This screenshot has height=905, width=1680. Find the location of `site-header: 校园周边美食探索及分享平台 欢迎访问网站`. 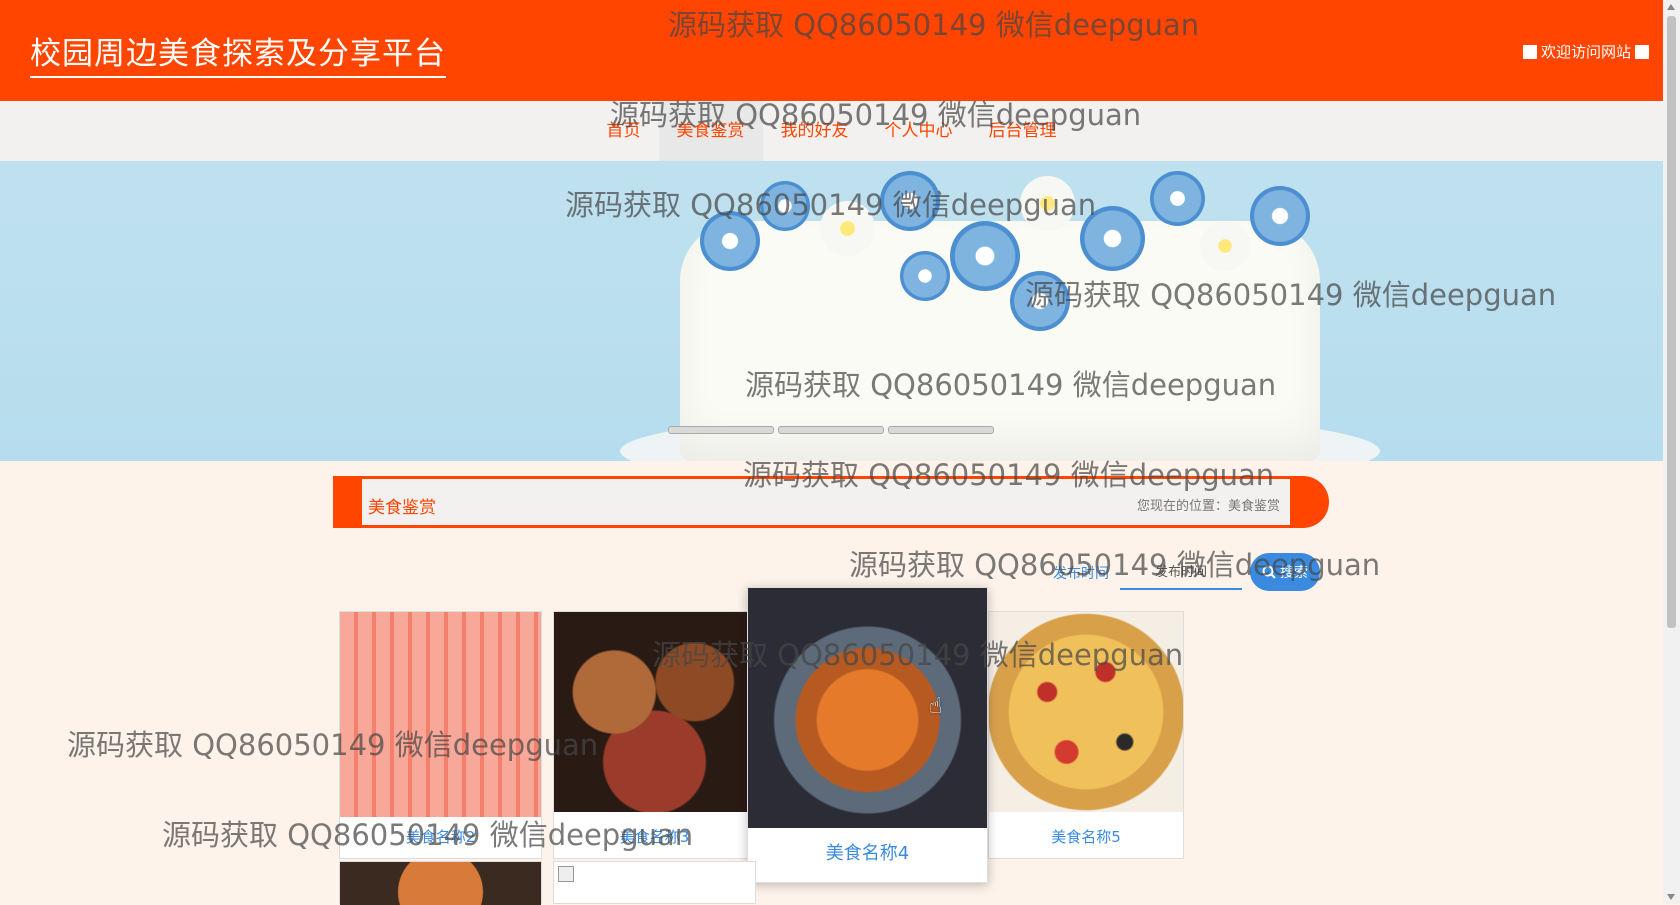

site-header: 校园周边美食探索及分享平台 欢迎访问网站 is located at coordinates (831, 50).